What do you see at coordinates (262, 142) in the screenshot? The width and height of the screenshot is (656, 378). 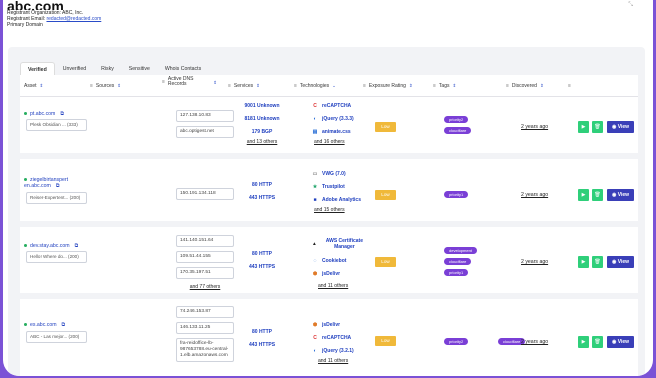 I see `services-more-link: and 13 others` at bounding box center [262, 142].